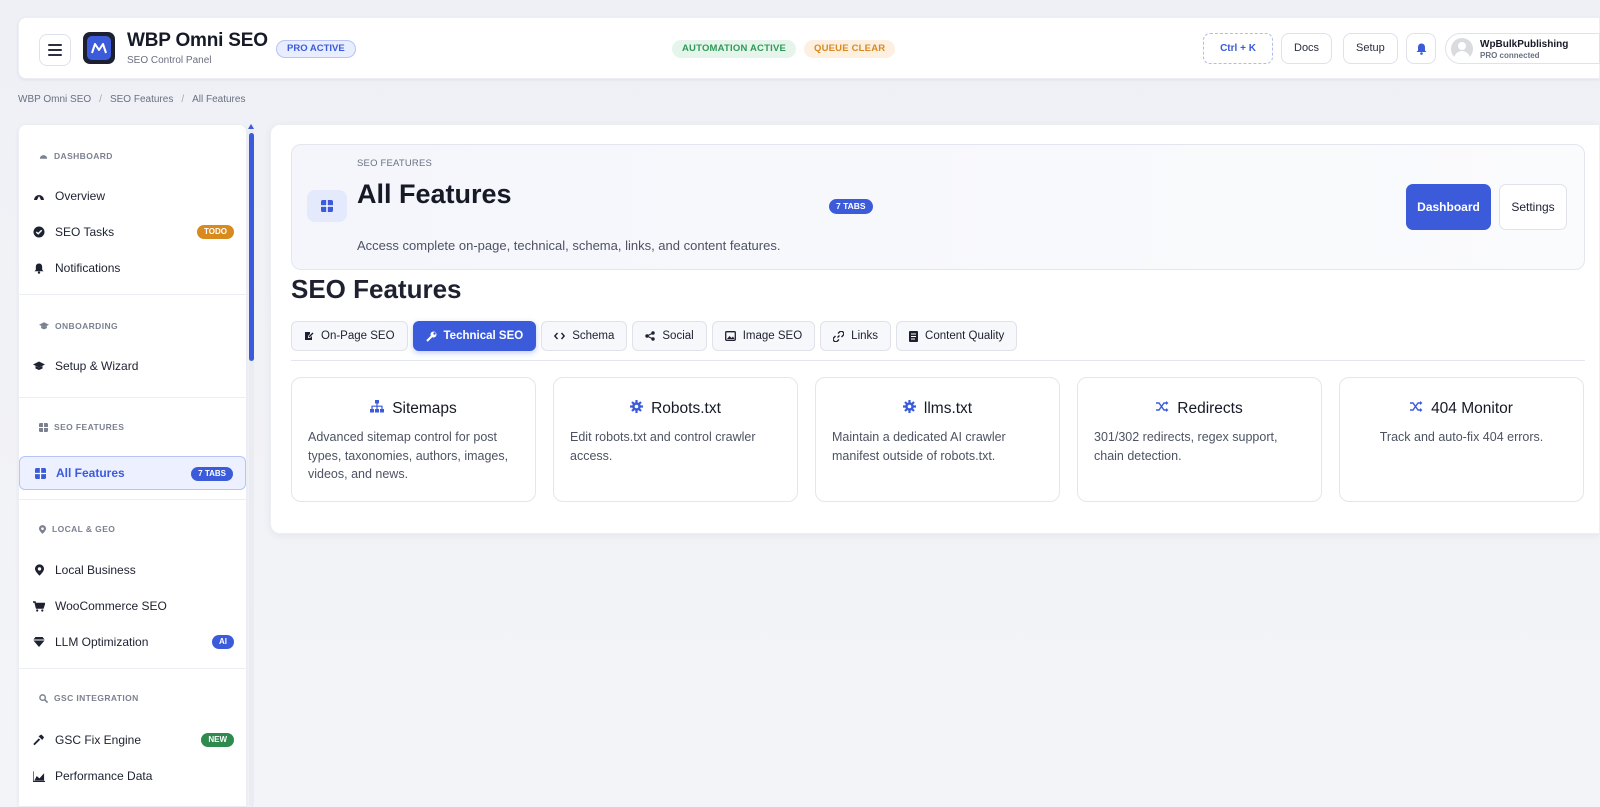 The width and height of the screenshot is (1600, 807). What do you see at coordinates (1448, 207) in the screenshot?
I see `dashboard-button: Dashboard` at bounding box center [1448, 207].